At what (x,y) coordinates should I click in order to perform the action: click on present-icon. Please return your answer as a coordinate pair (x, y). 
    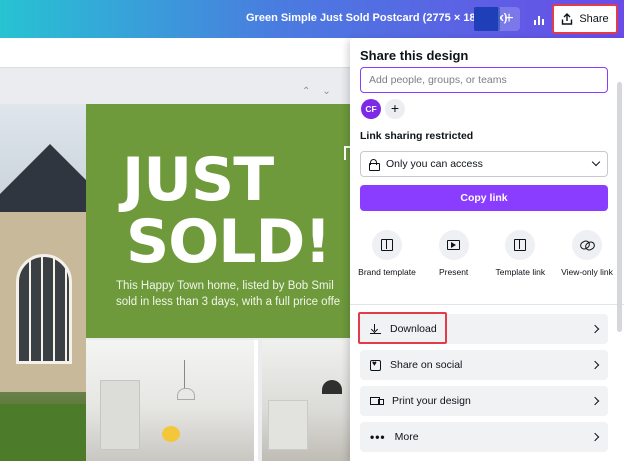
    Looking at the image, I should click on (454, 245).